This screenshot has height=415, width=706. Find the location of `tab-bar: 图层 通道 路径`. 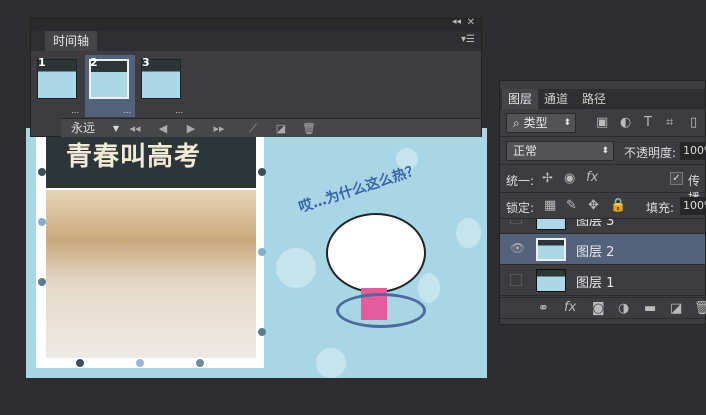

tab-bar: 图层 通道 路径 is located at coordinates (602, 99).